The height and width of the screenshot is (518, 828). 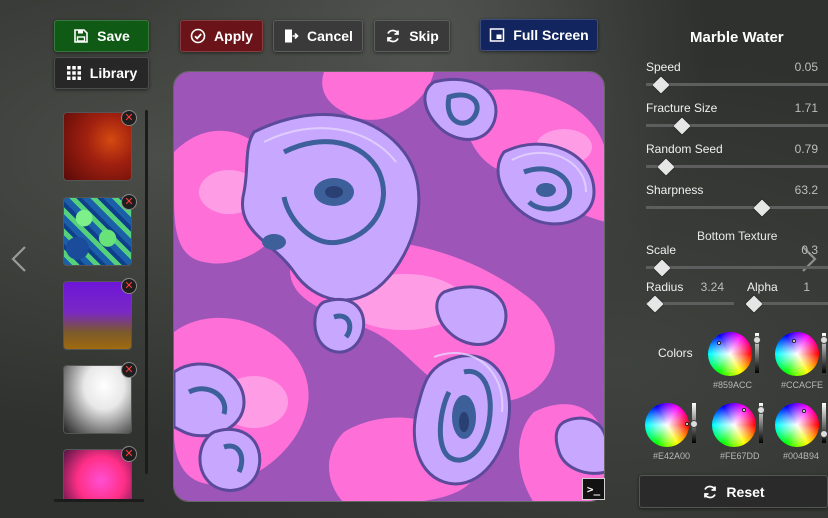 What do you see at coordinates (551, 35) in the screenshot?
I see `fullscreen-label: Full Screen` at bounding box center [551, 35].